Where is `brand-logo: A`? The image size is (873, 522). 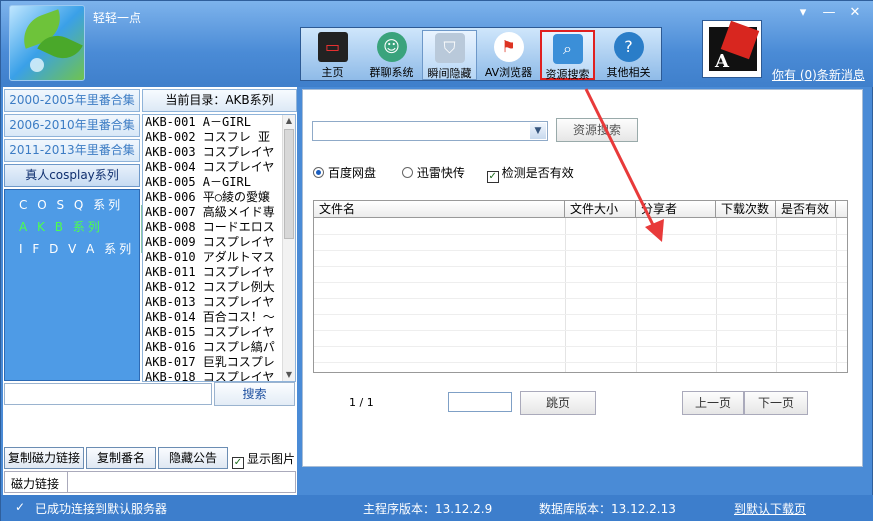 brand-logo: A is located at coordinates (732, 49).